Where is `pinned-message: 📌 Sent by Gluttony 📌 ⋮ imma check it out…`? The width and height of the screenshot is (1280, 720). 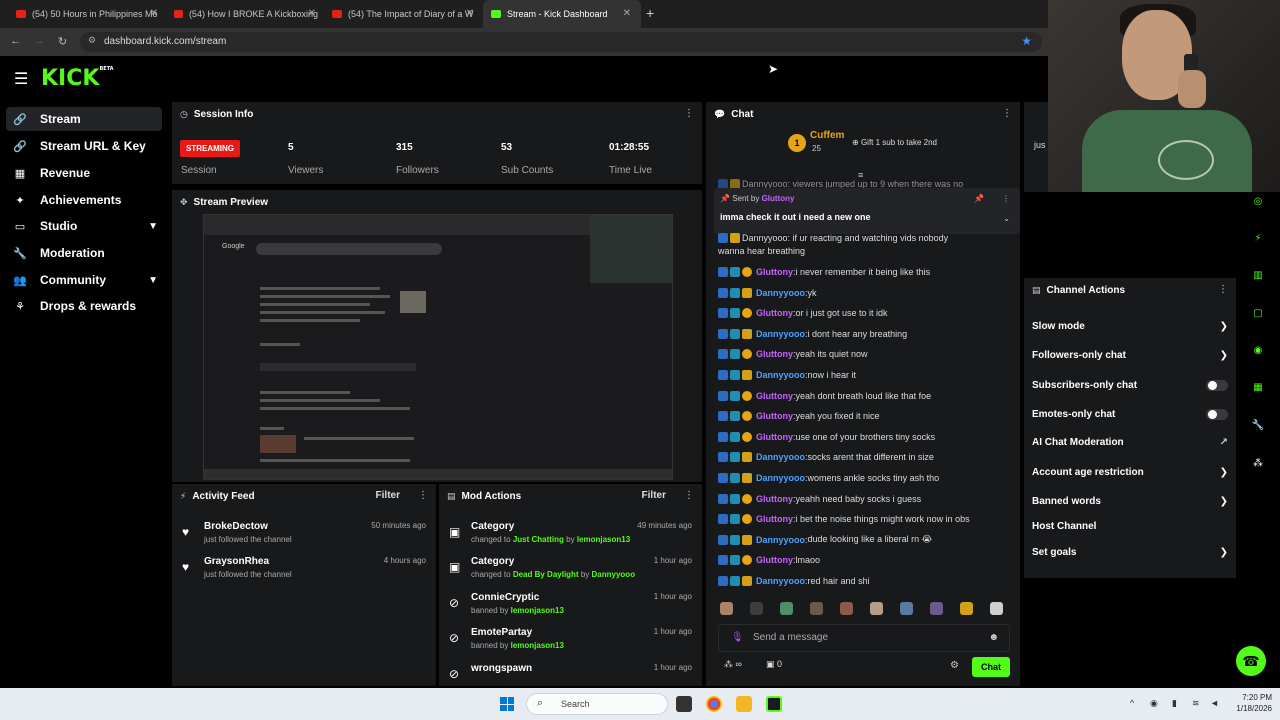 pinned-message: 📌 Sent by Gluttony 📌 ⋮ imma check it out… is located at coordinates (867, 211).